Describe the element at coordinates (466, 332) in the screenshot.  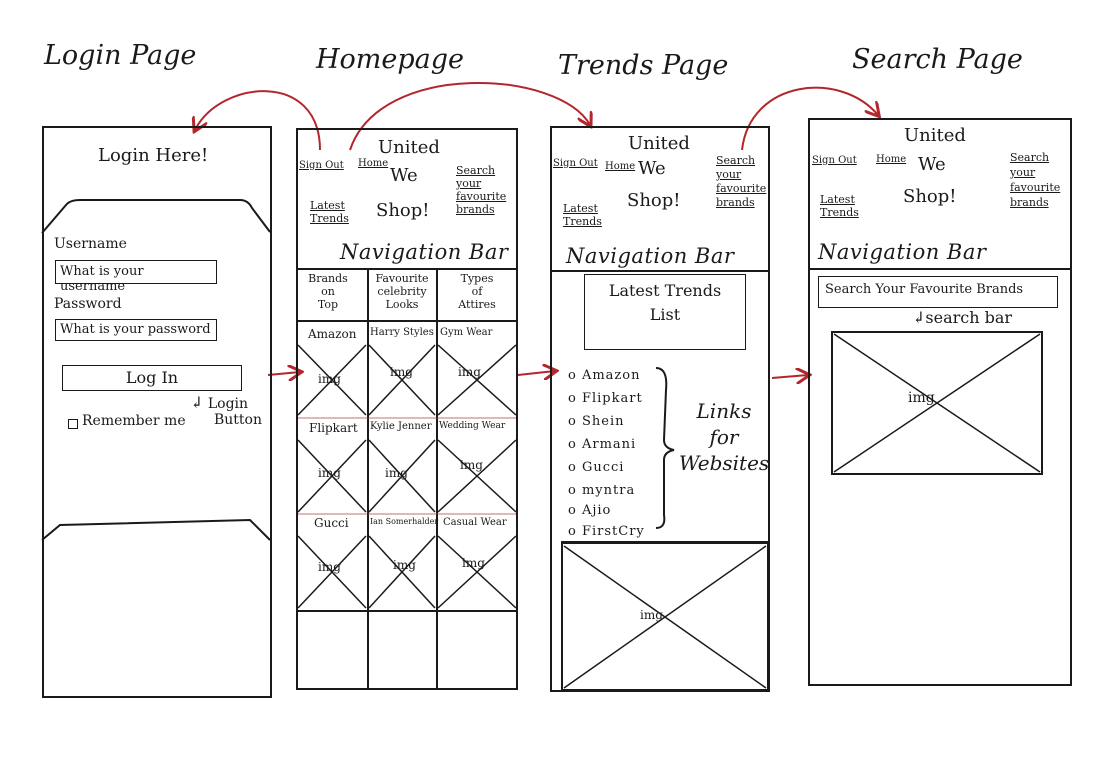
I see `home-r1c3: Gym Wear` at that location.